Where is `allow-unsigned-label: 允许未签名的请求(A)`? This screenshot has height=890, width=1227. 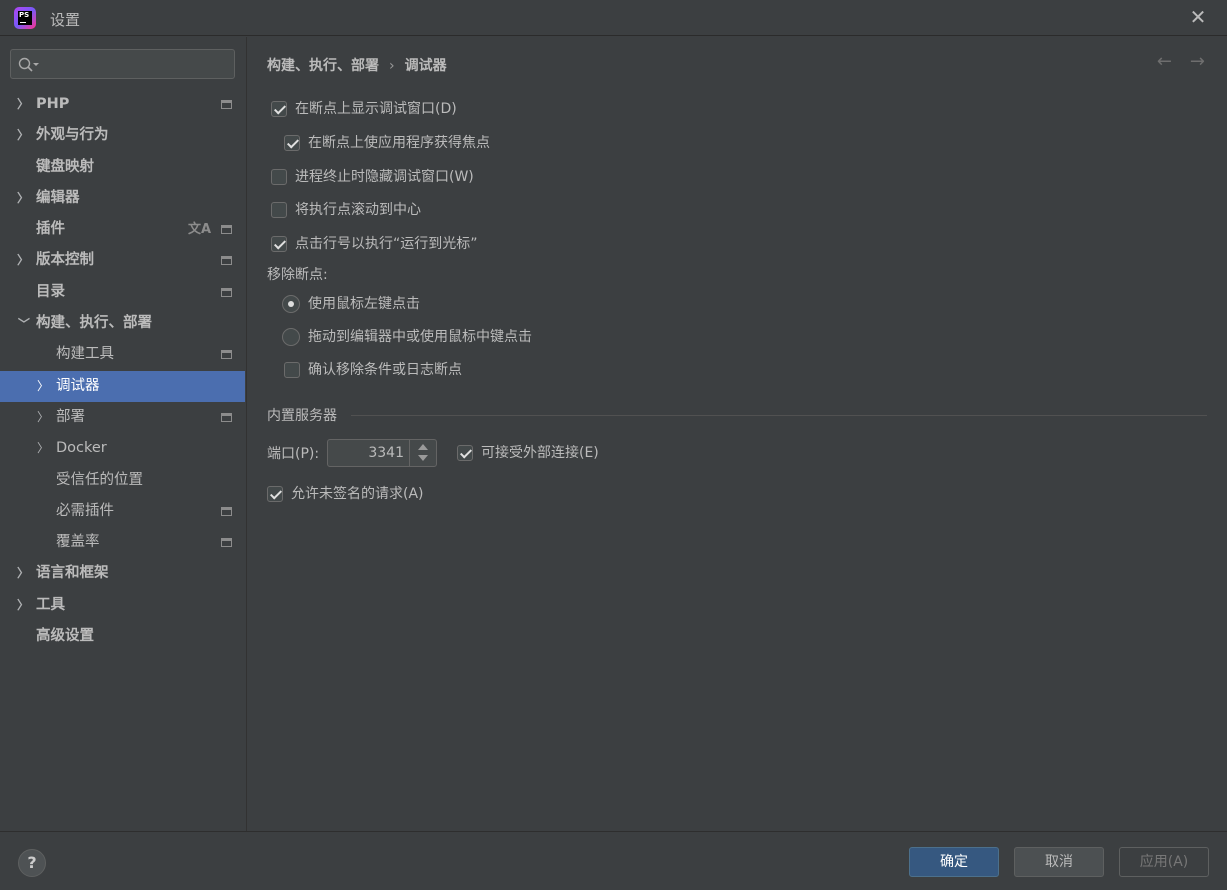
allow-unsigned-label: 允许未签名的请求(A) is located at coordinates (357, 494).